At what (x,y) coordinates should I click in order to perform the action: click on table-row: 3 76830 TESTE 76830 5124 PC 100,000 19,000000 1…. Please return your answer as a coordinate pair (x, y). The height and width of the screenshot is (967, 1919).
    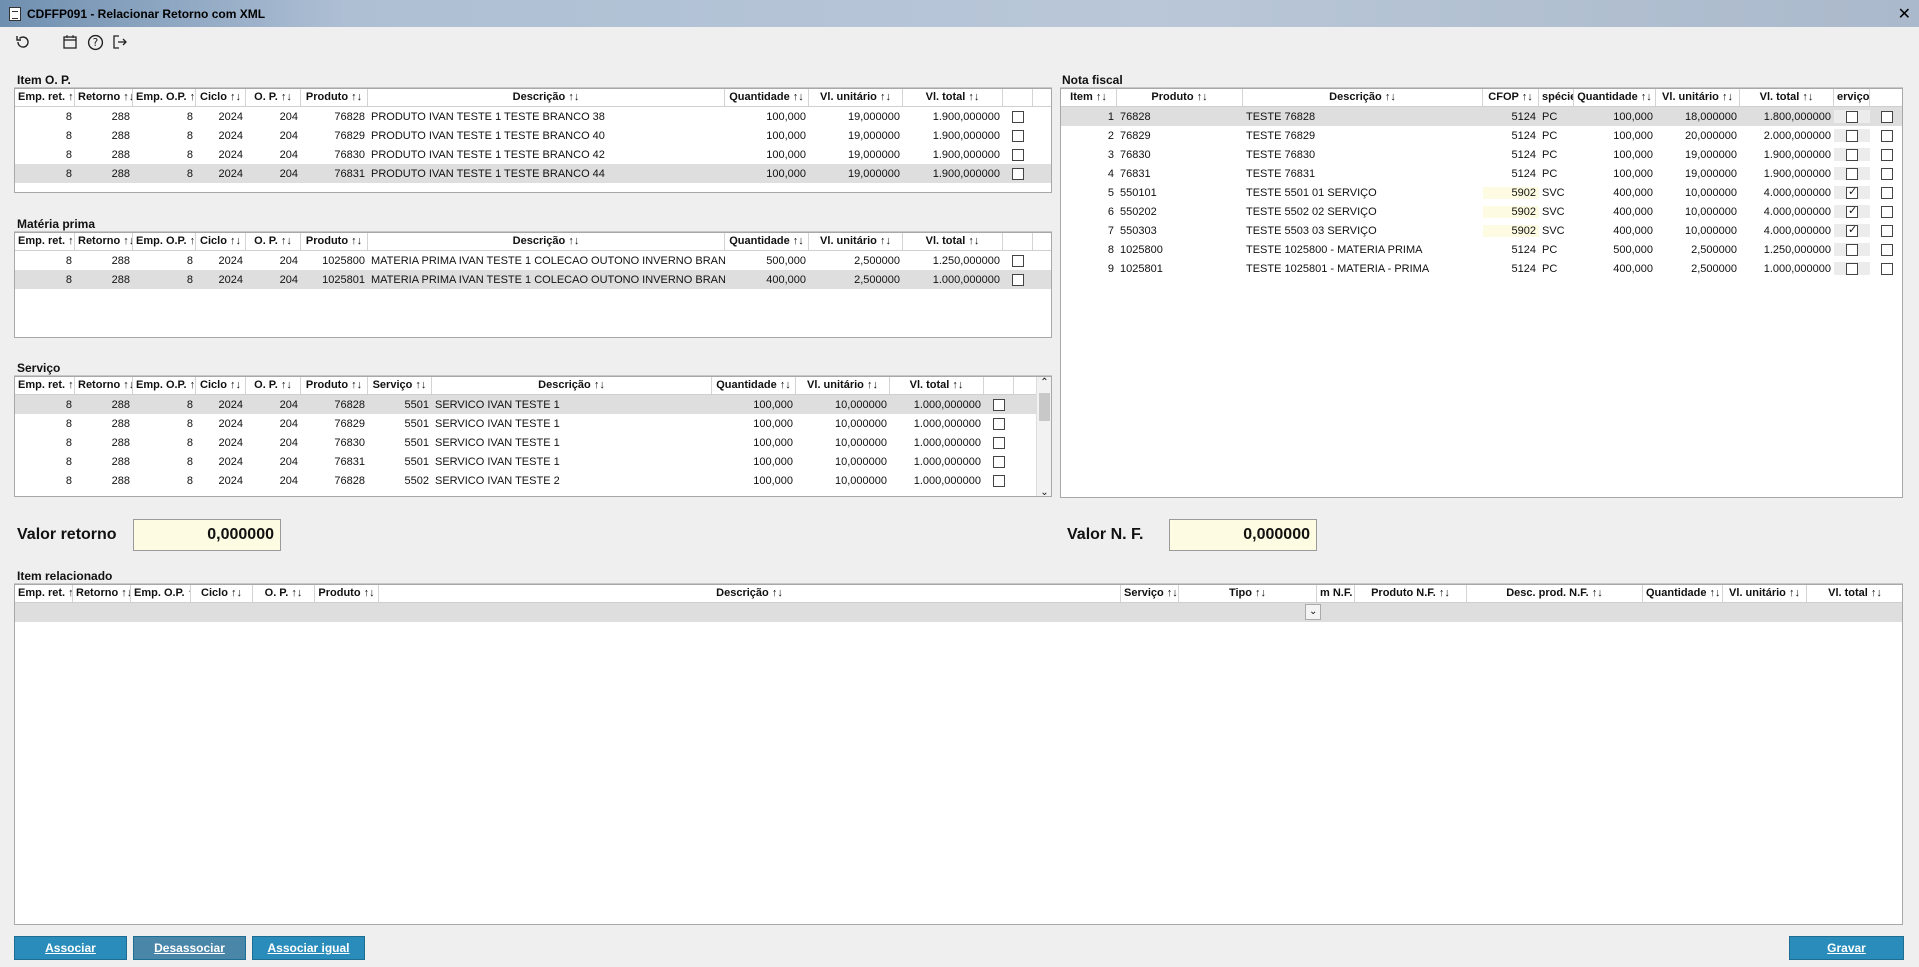
    Looking at the image, I should click on (1481, 154).